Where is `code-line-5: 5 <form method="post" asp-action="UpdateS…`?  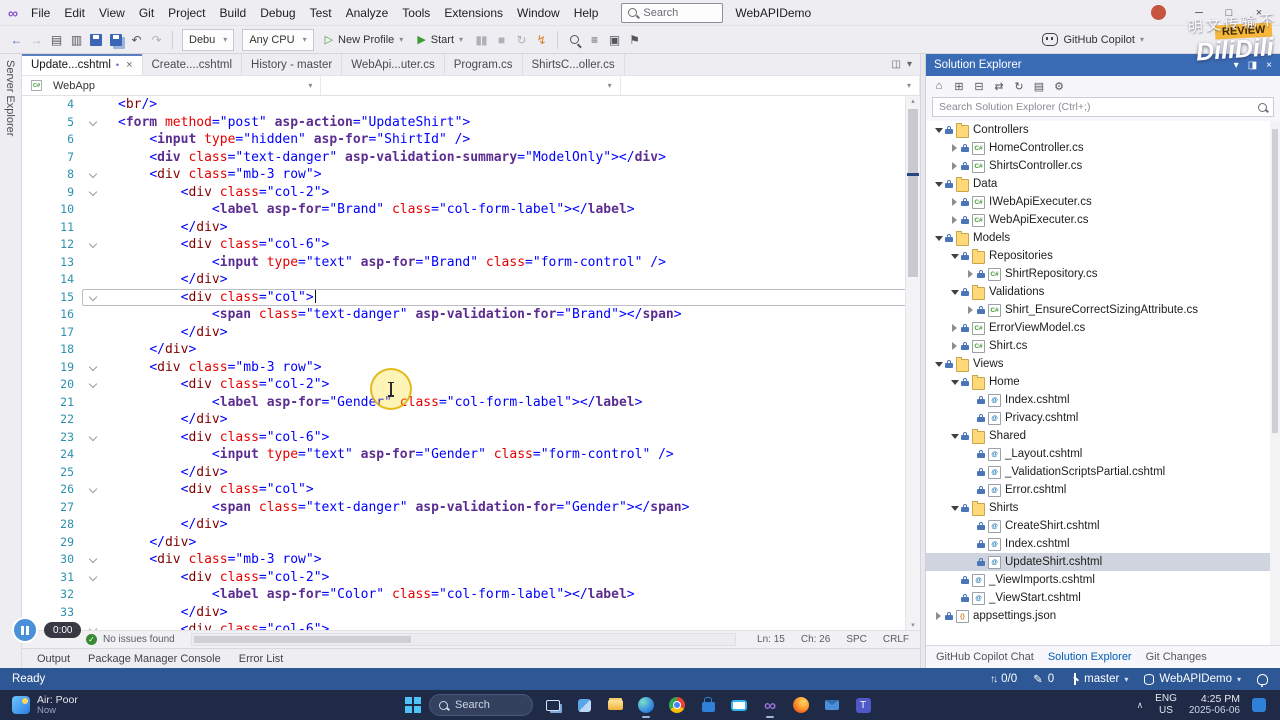 code-line-5: 5 <form method="post" asp-action="UpdateS… is located at coordinates (471, 123).